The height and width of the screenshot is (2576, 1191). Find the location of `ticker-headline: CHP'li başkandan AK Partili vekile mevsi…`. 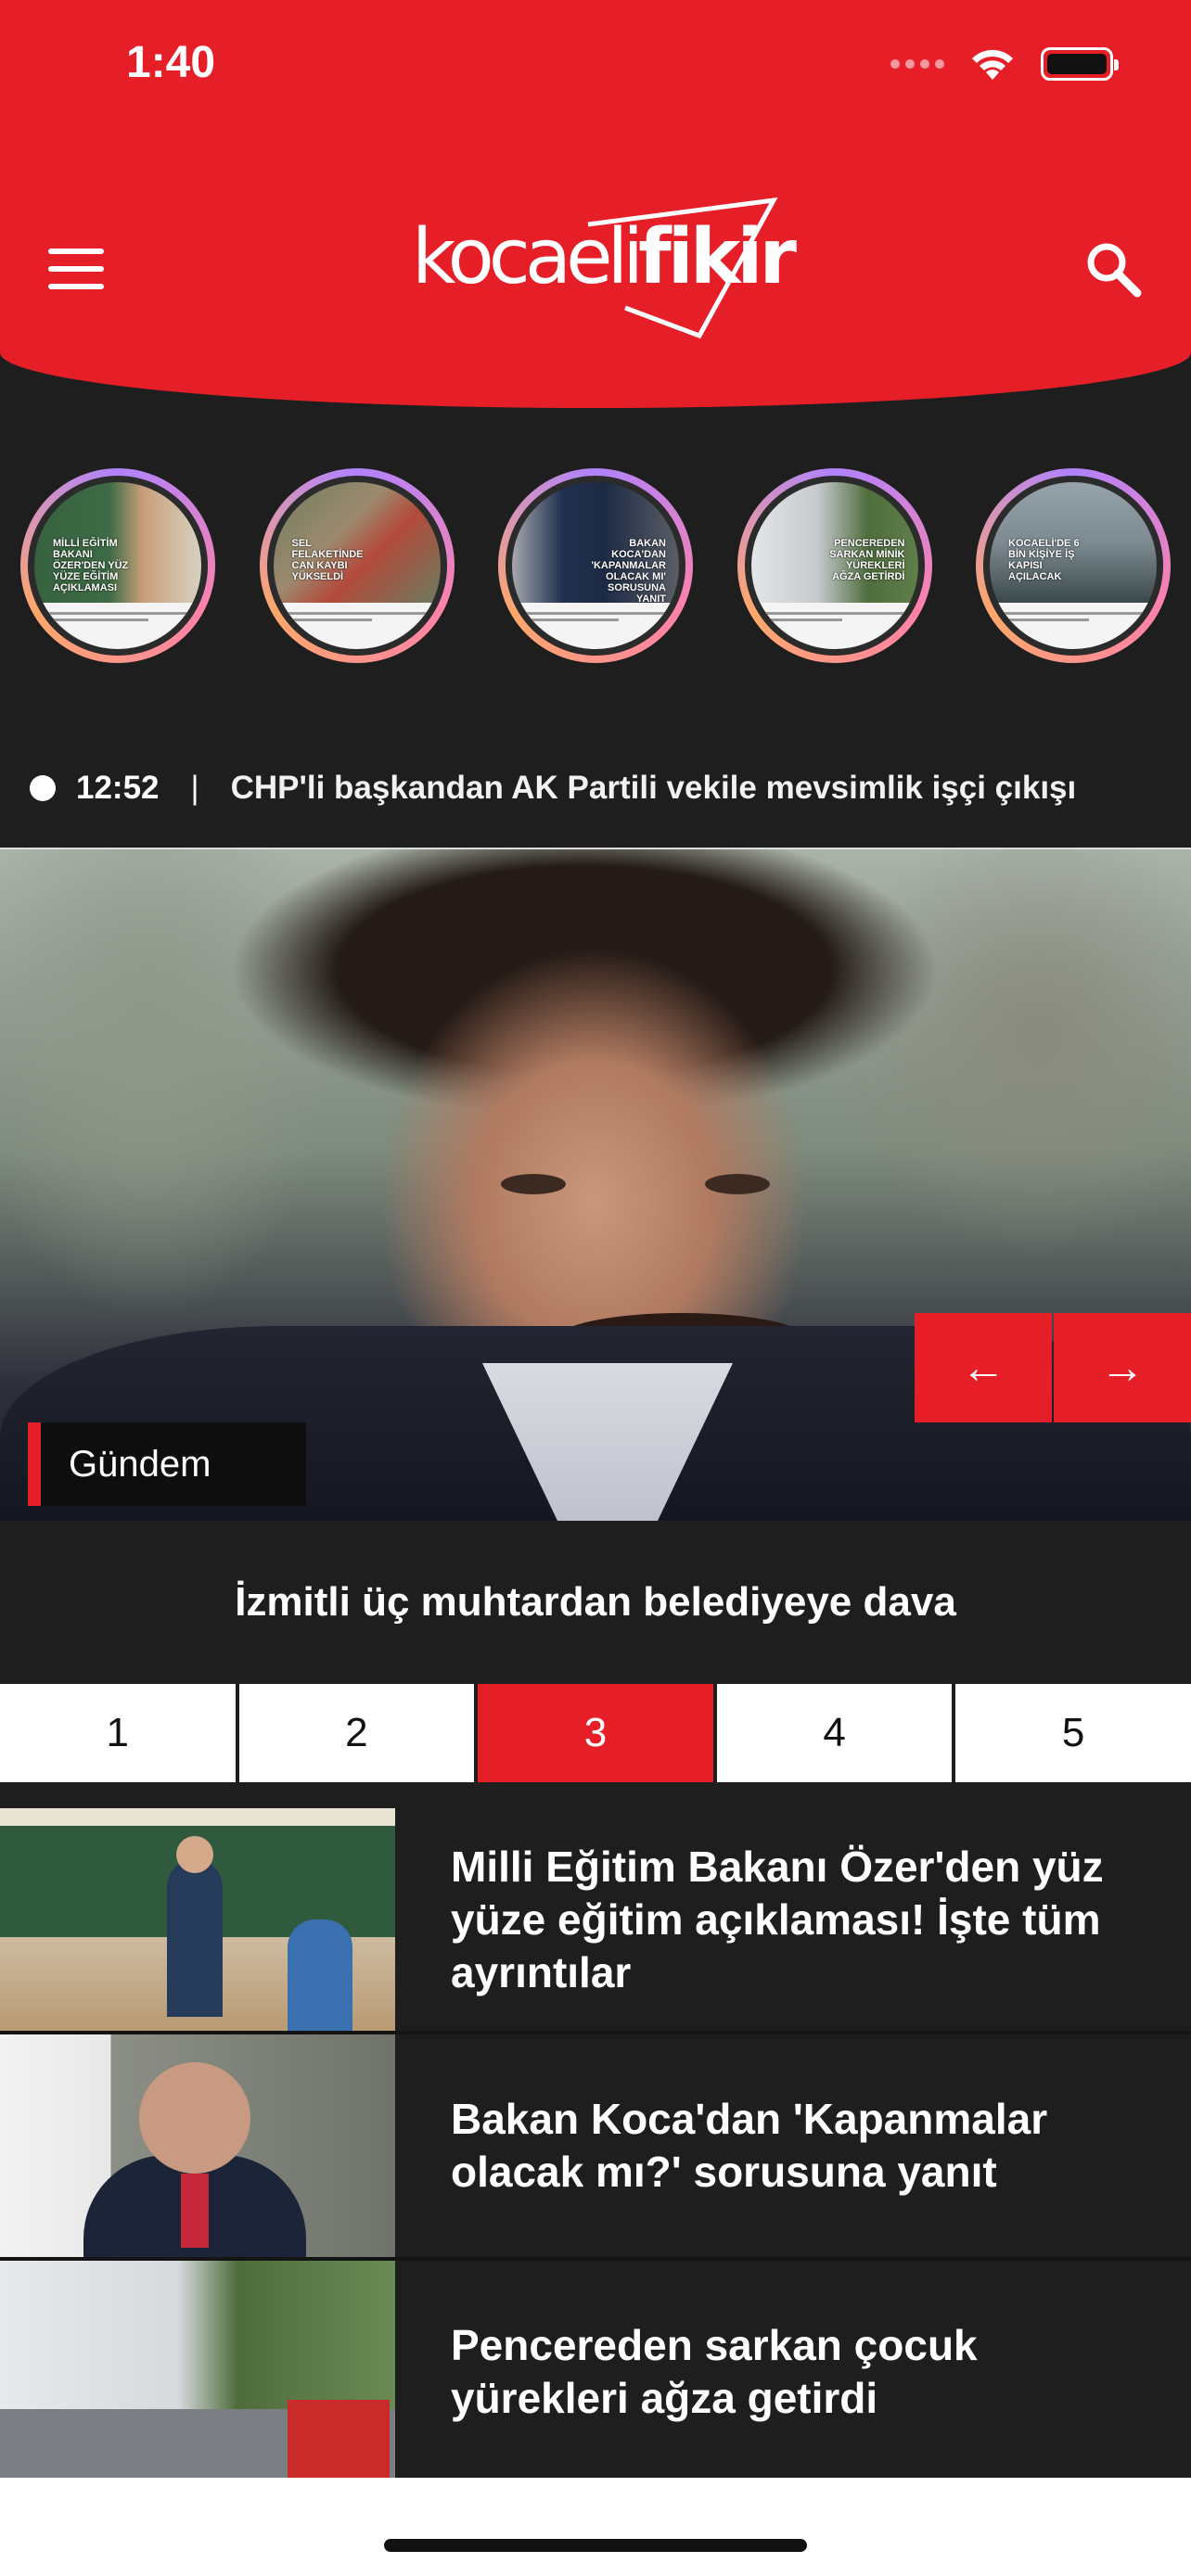

ticker-headline: CHP'li başkandan AK Partili vekile mevsi… is located at coordinates (654, 789).